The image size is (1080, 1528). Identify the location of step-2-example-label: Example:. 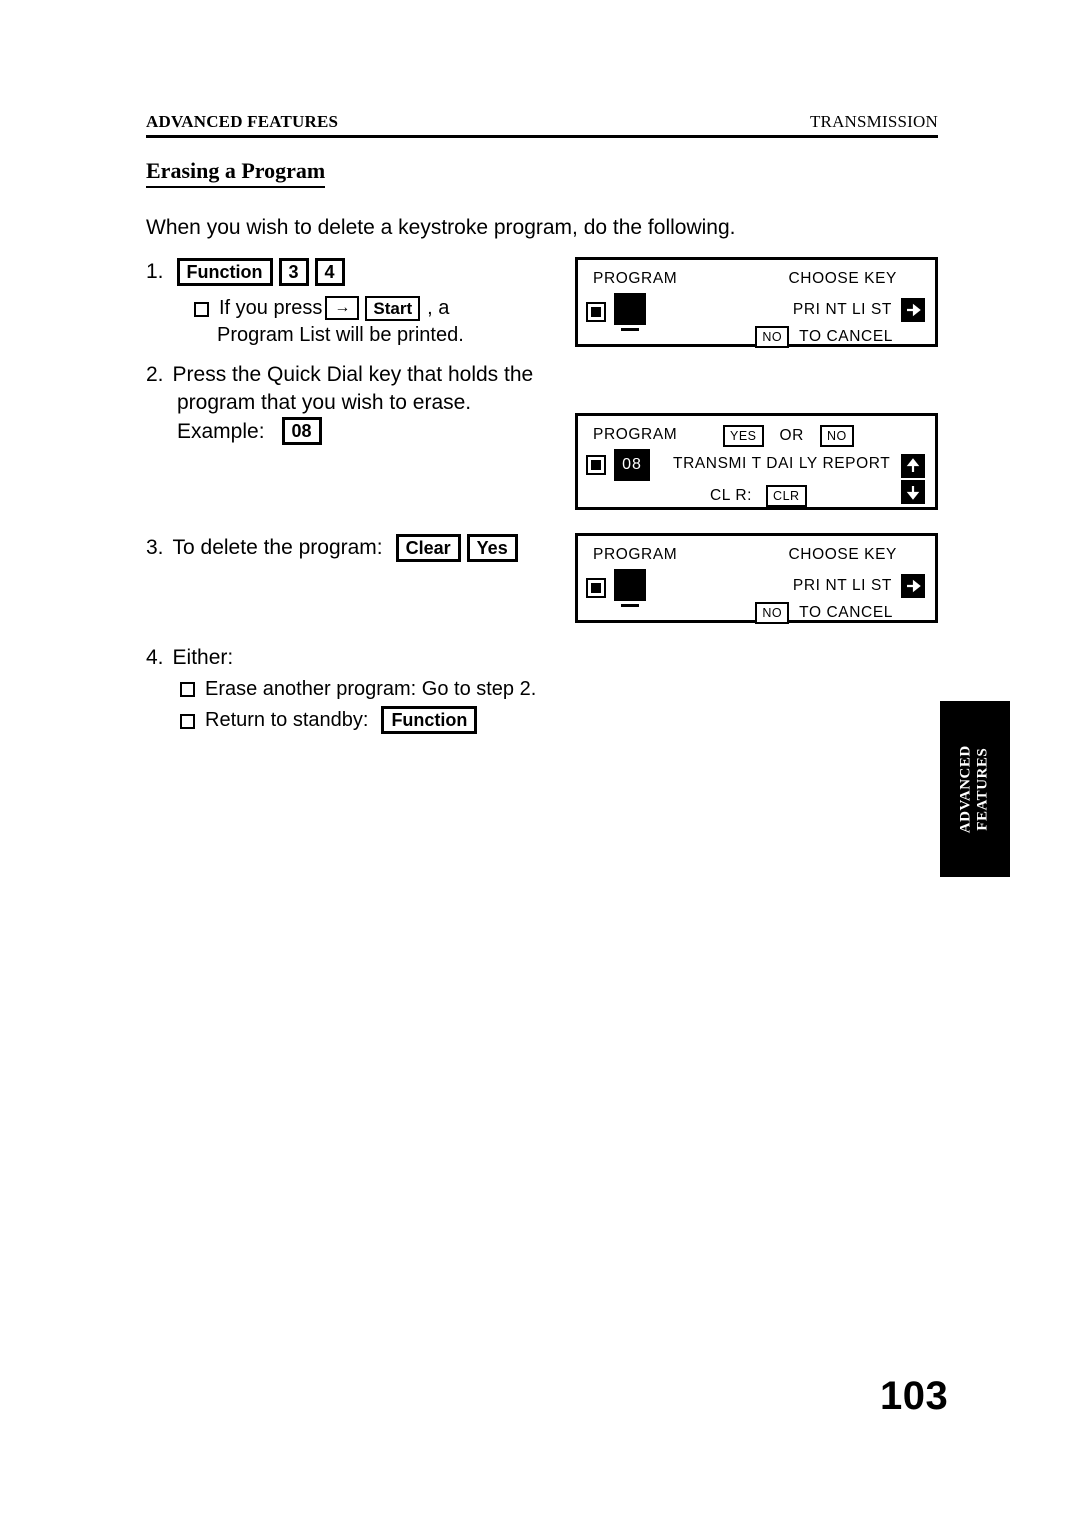
(221, 431).